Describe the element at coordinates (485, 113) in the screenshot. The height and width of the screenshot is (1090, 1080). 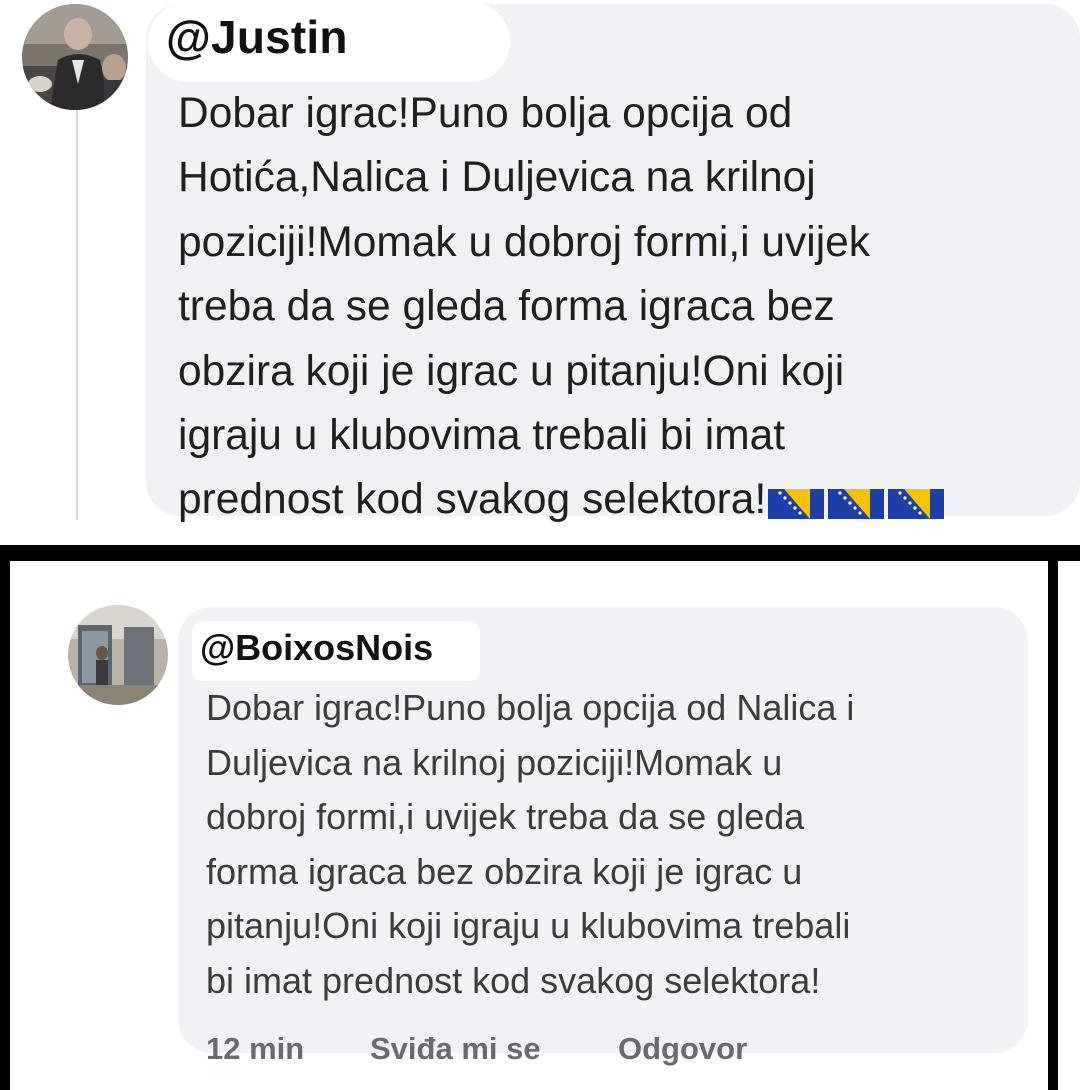
I see `comment-line: Dobar igrac!Puno bolja opcija od` at that location.